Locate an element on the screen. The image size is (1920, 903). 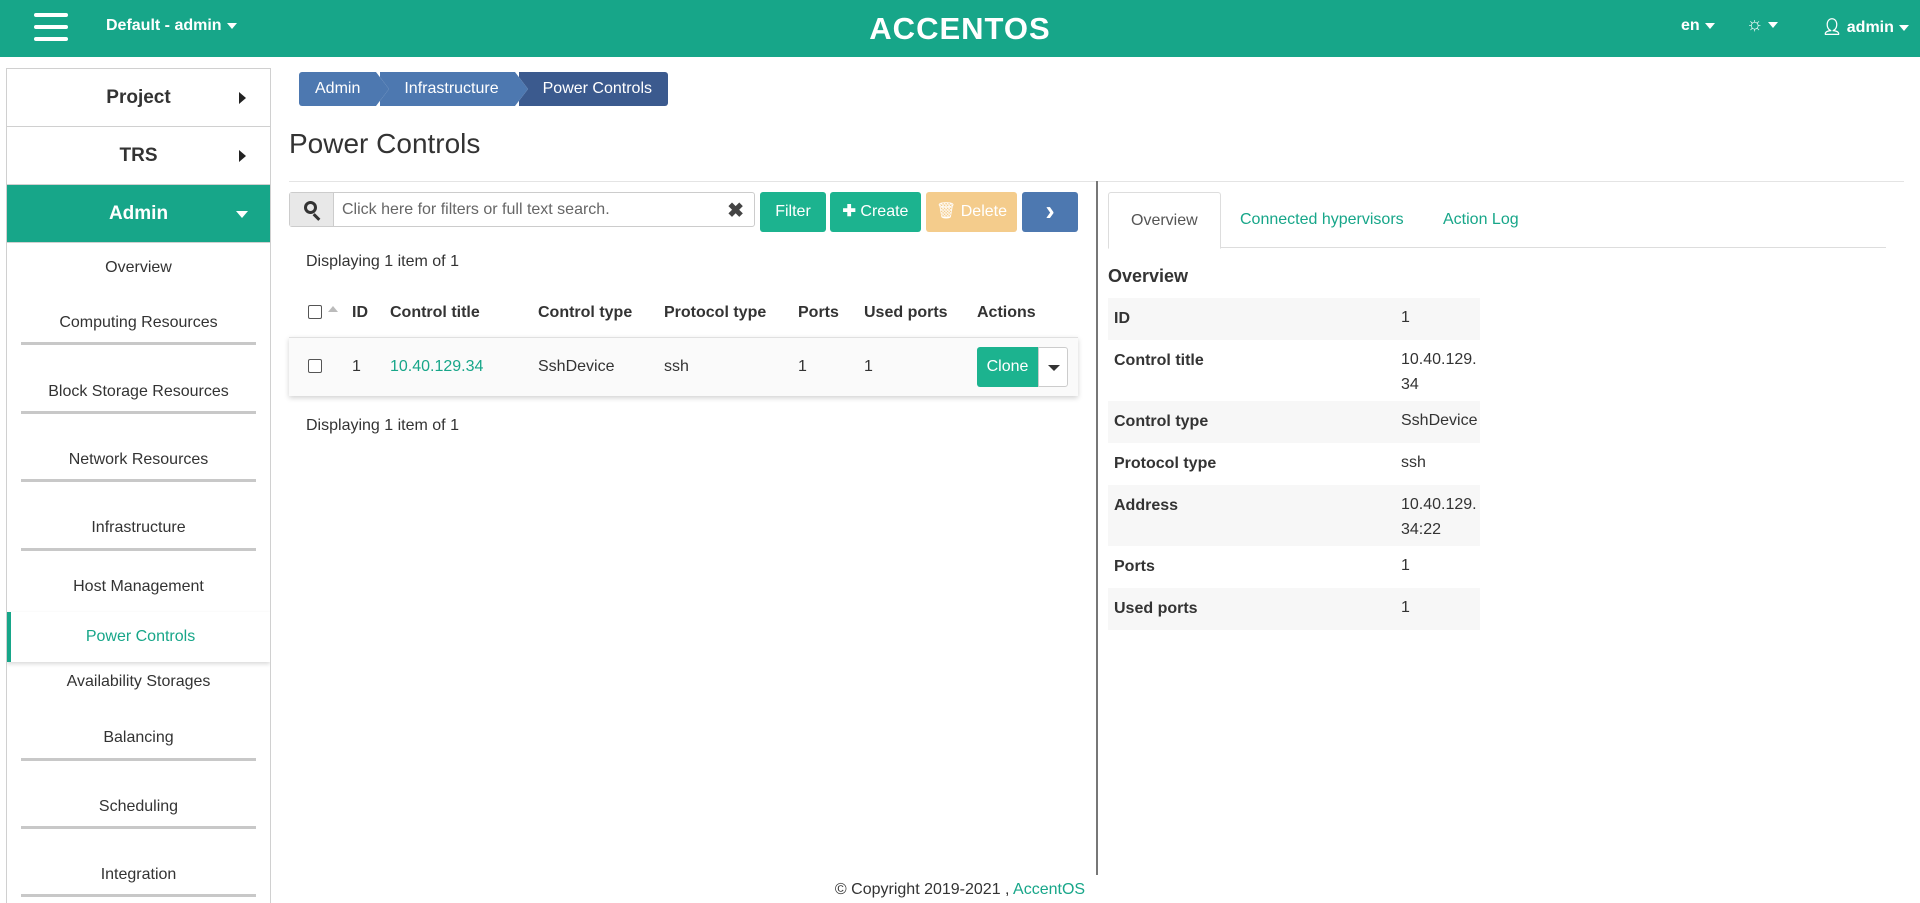
display-count-bottom: Displaying 1 item of 1 is located at coordinates (382, 425).